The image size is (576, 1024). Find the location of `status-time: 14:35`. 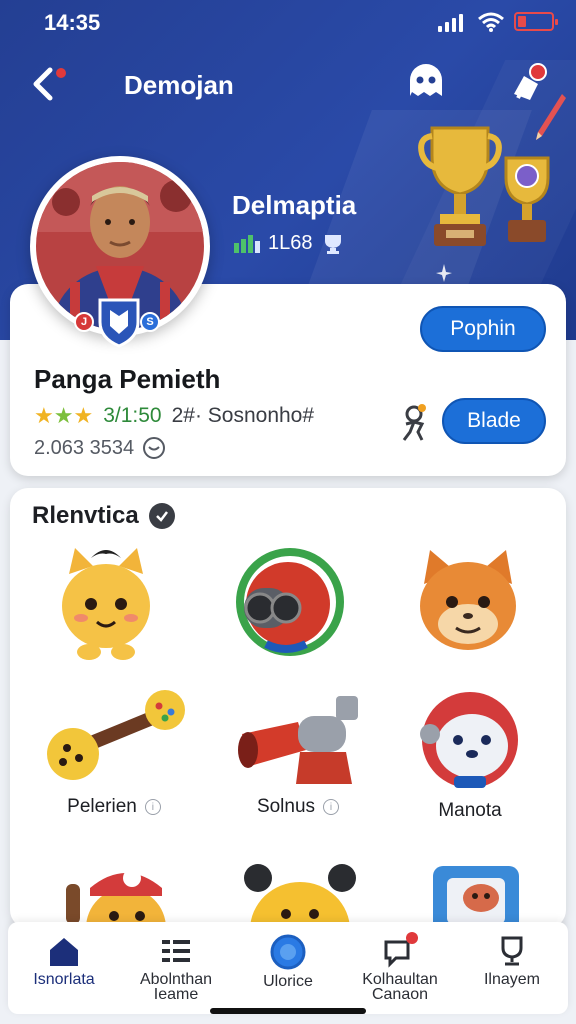

status-time: 14:35 is located at coordinates (72, 22).